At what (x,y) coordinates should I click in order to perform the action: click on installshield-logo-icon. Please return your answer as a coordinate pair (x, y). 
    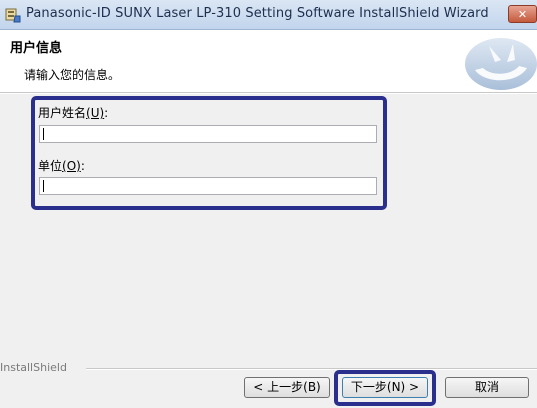
    Looking at the image, I should click on (496, 63).